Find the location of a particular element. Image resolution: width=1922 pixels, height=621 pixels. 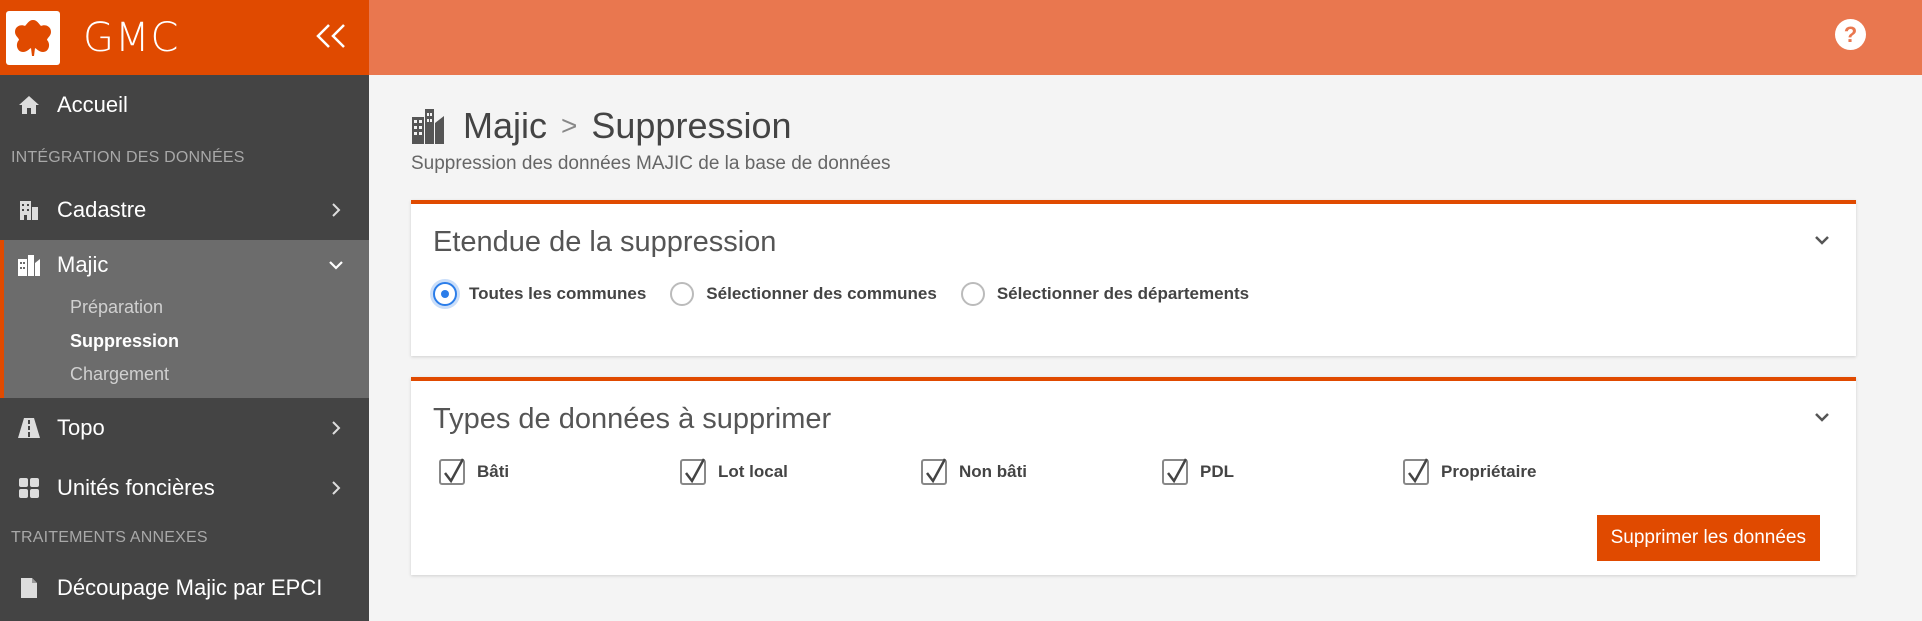

building-icon is located at coordinates (29, 210).